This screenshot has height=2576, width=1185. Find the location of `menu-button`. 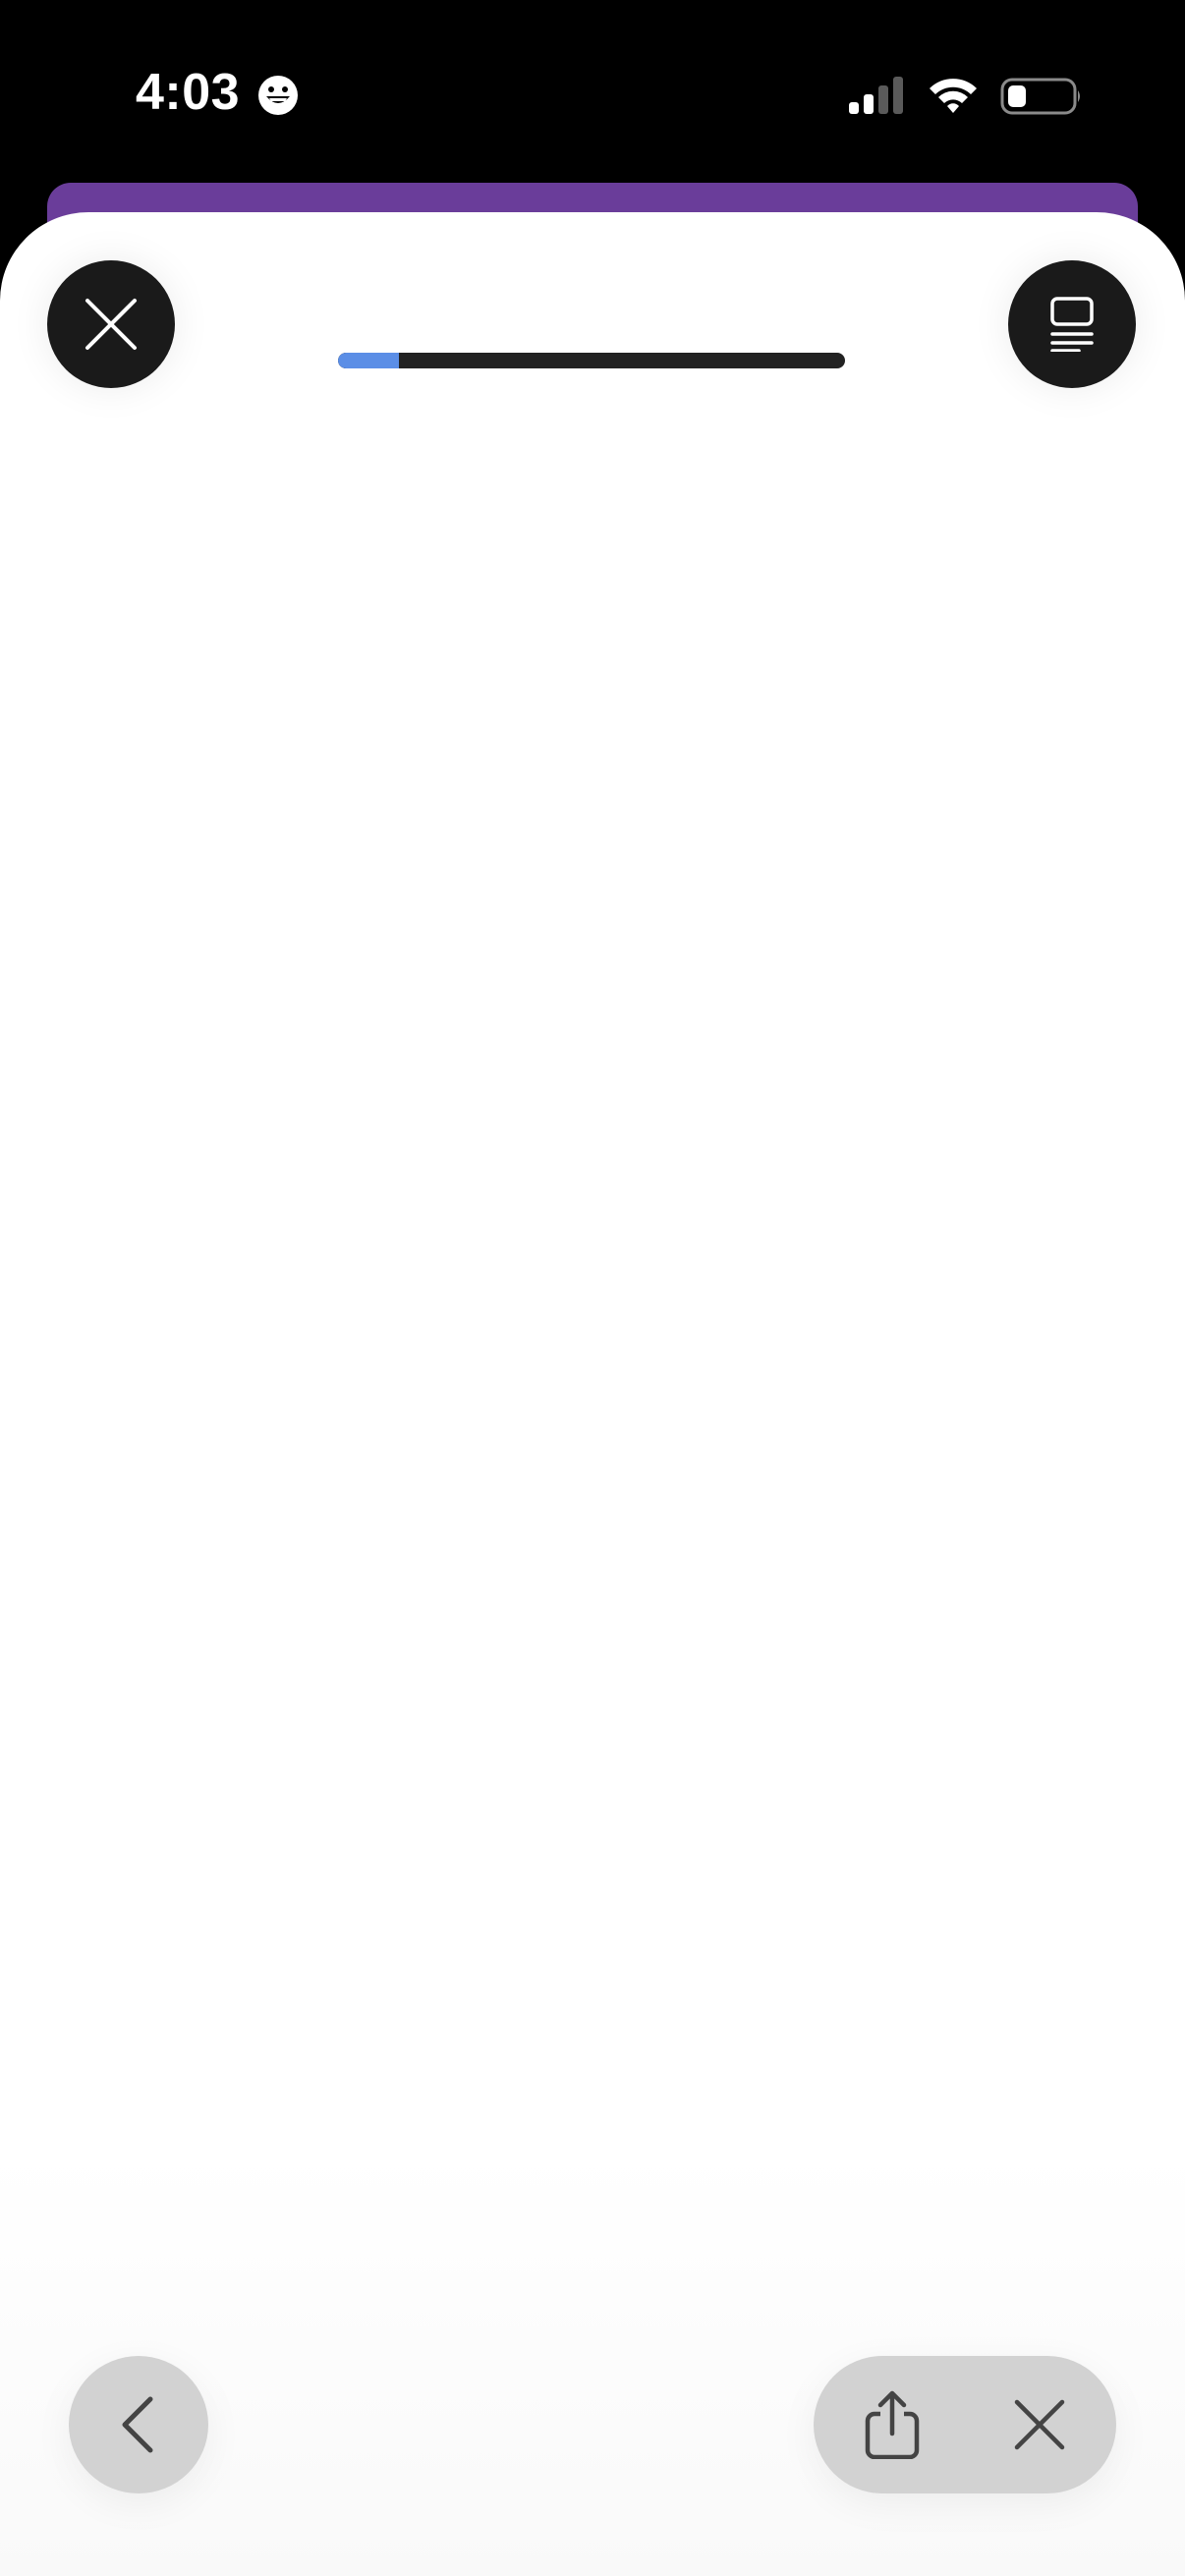

menu-button is located at coordinates (1072, 324).